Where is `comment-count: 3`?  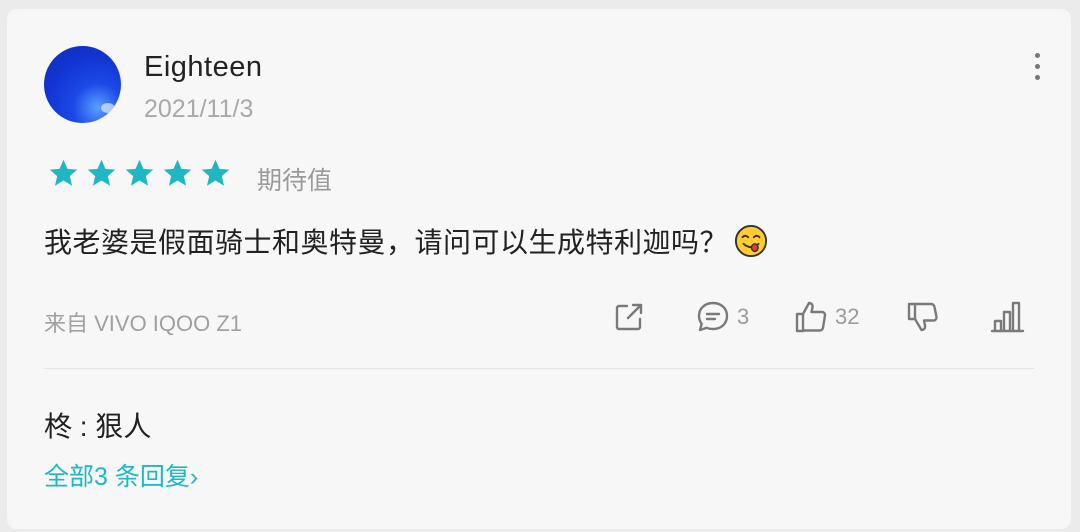 comment-count: 3 is located at coordinates (743, 316).